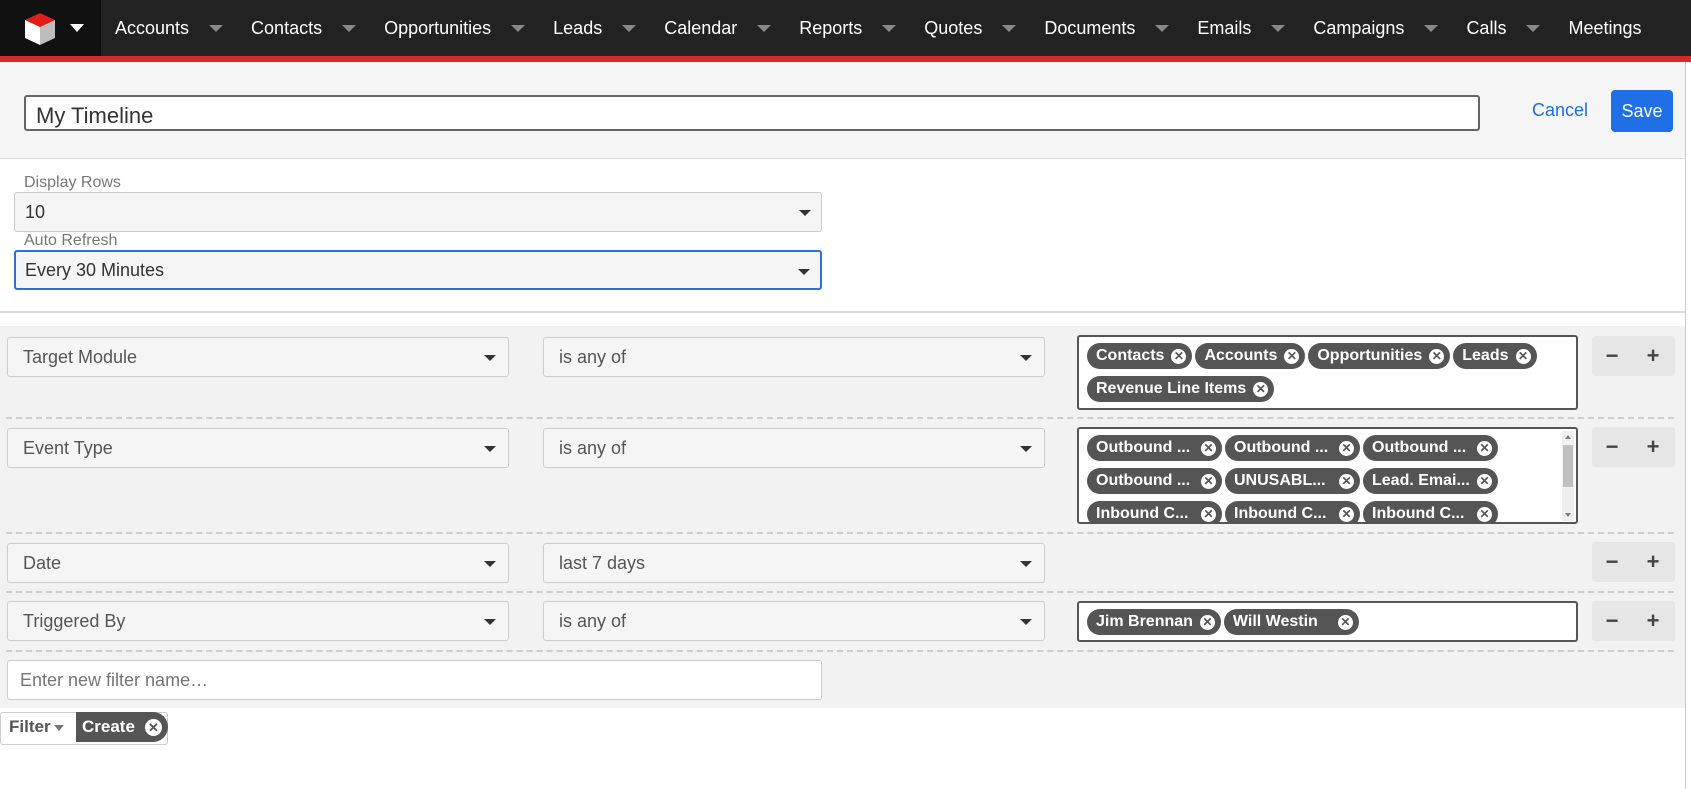 This screenshot has height=789, width=1691. What do you see at coordinates (71, 240) in the screenshot?
I see `auto-refresh-label: Auto Refresh` at bounding box center [71, 240].